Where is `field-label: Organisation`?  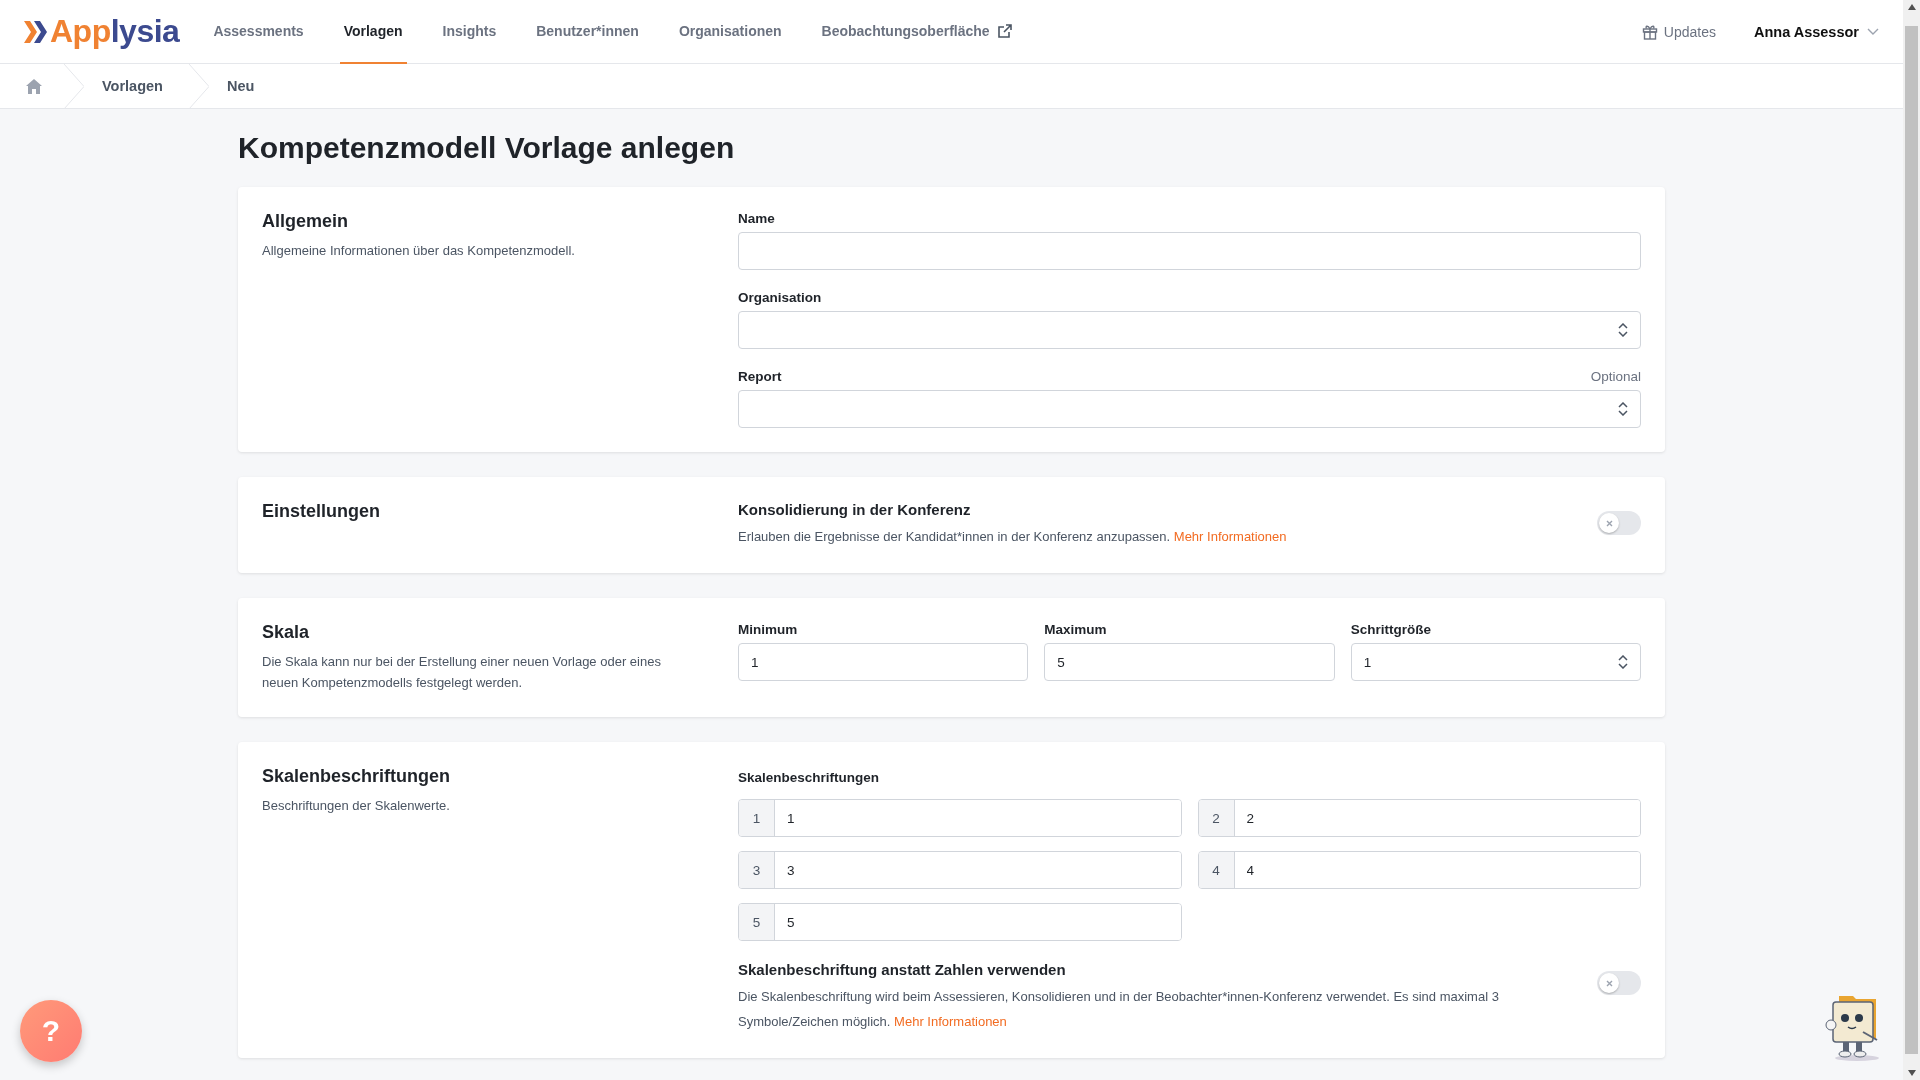
field-label: Organisation is located at coordinates (780, 297).